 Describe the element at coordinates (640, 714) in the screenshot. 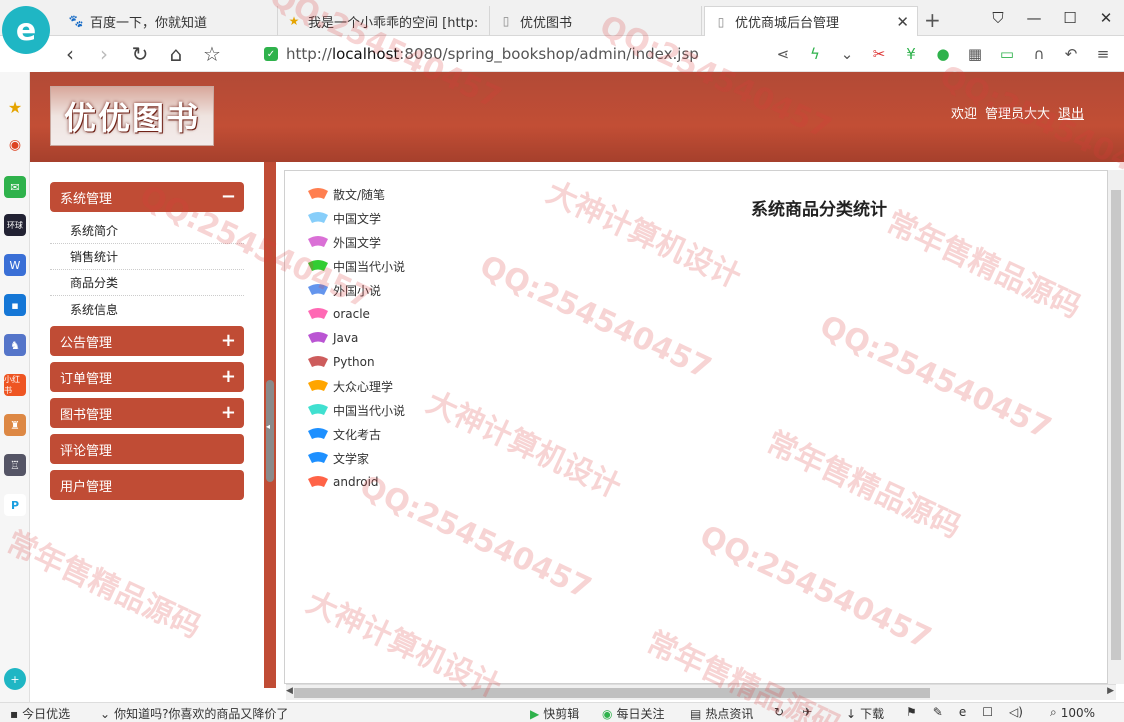

I see `daily-follow-label: 每日关注` at that location.